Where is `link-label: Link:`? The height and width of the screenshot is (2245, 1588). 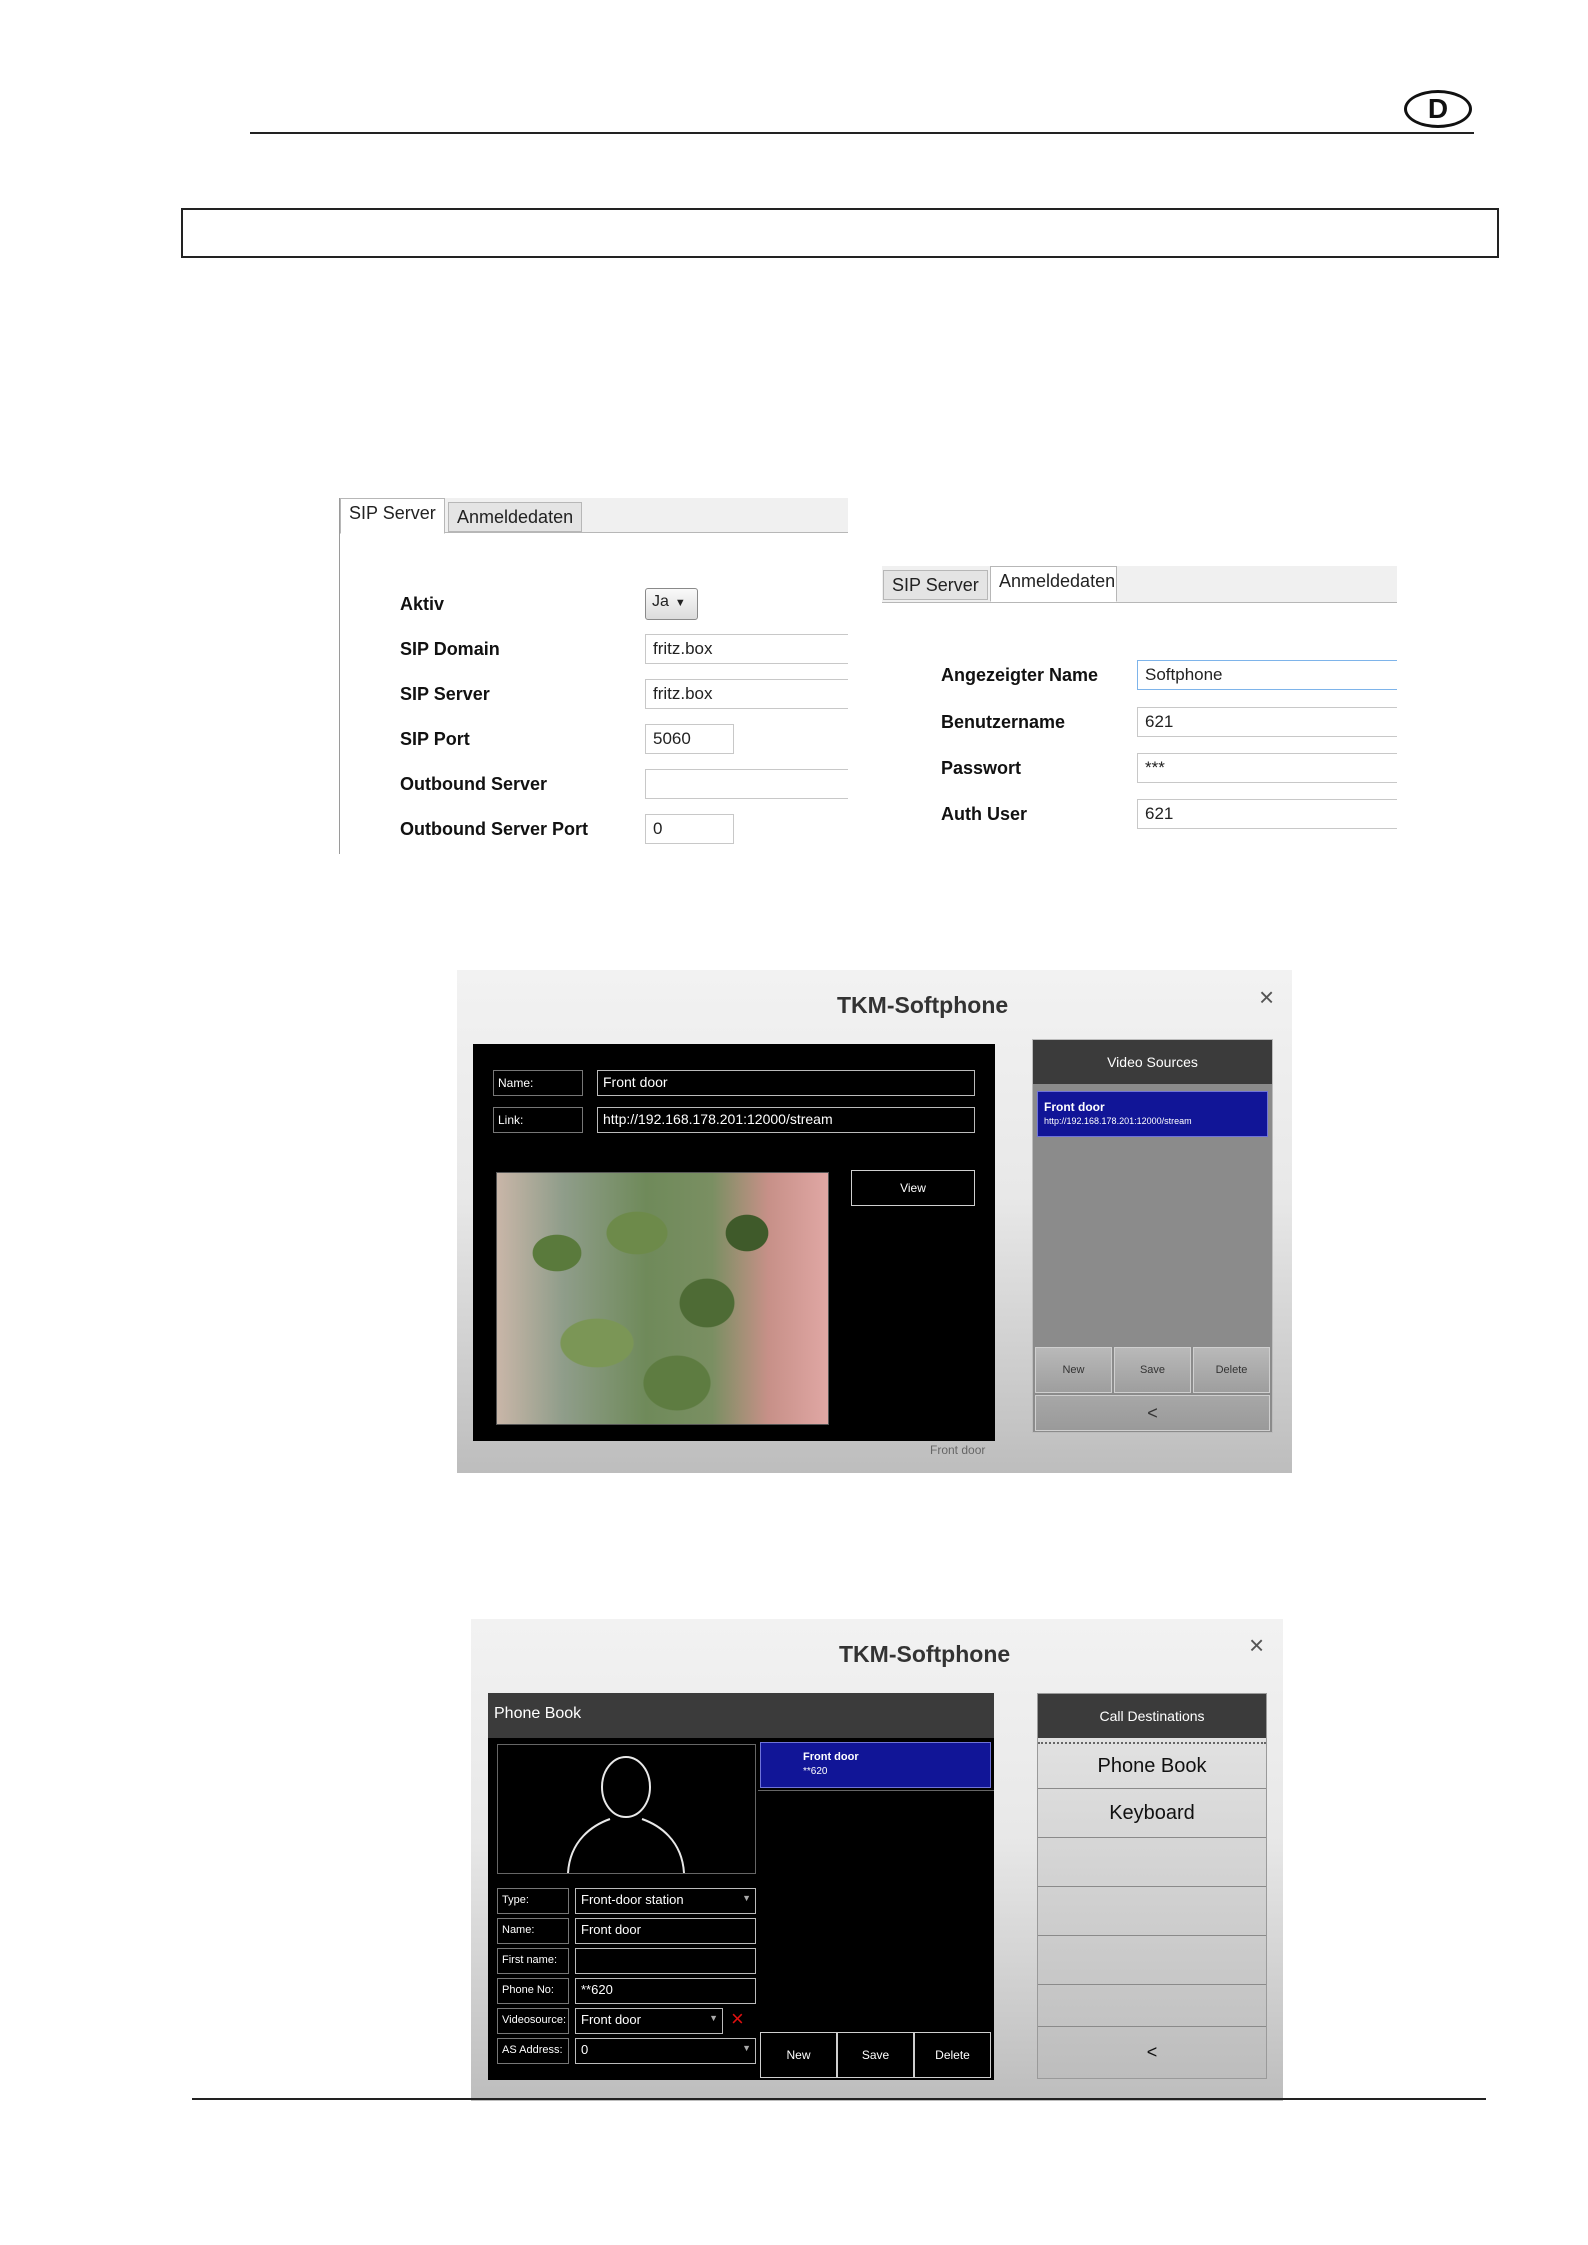
link-label: Link: is located at coordinates (538, 1120).